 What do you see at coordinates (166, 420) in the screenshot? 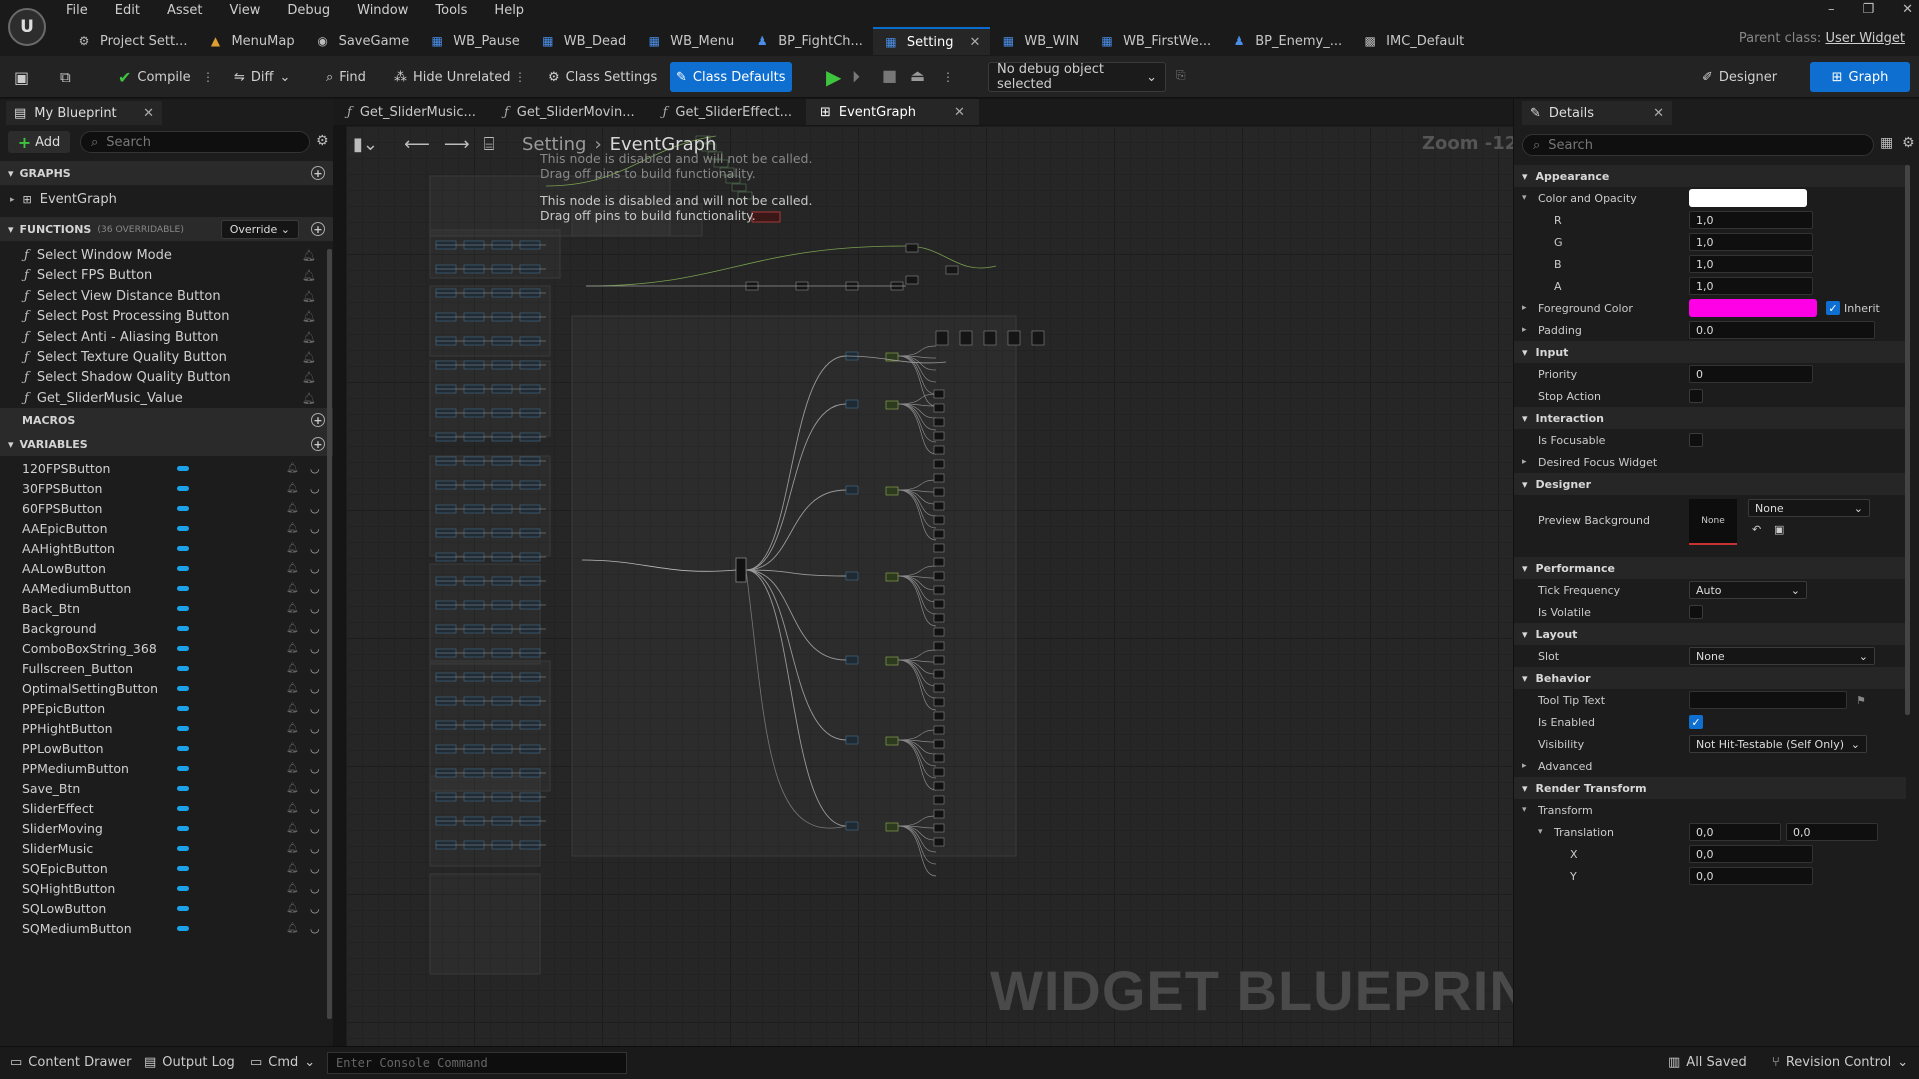
I see `macros-section-header: MACROS +` at bounding box center [166, 420].